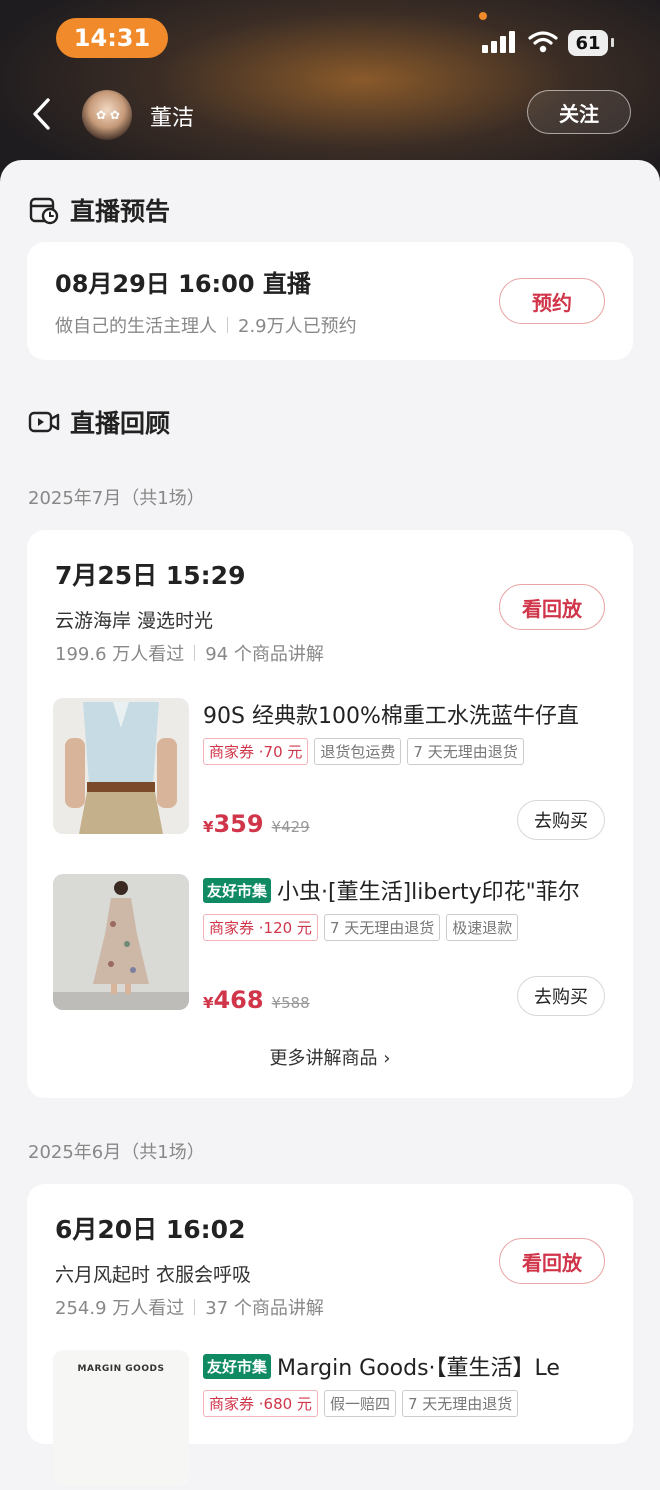 The image size is (660, 1490). I want to click on video-icon, so click(44, 422).